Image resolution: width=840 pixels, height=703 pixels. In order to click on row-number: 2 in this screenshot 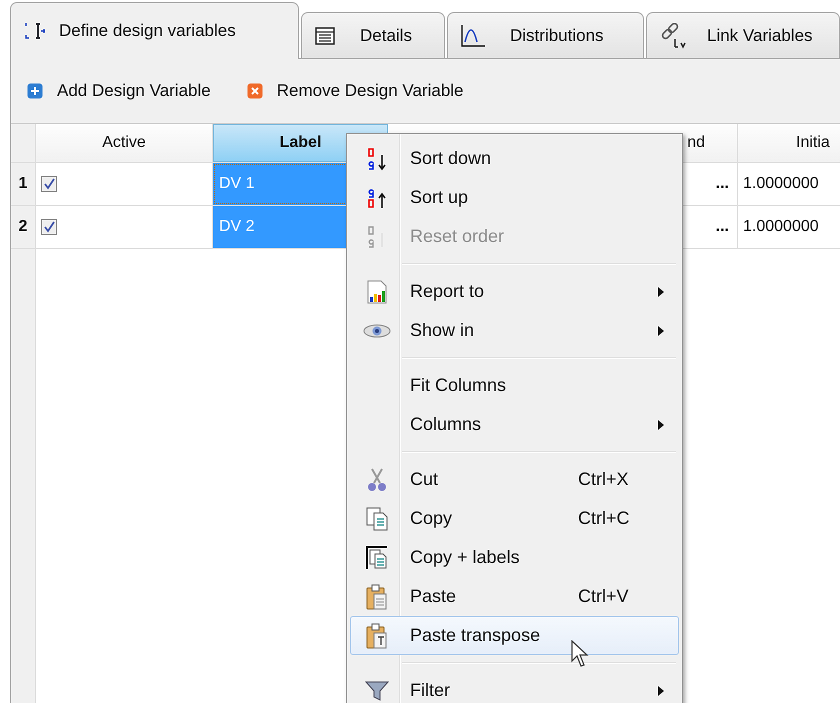, I will do `click(23, 227)`.